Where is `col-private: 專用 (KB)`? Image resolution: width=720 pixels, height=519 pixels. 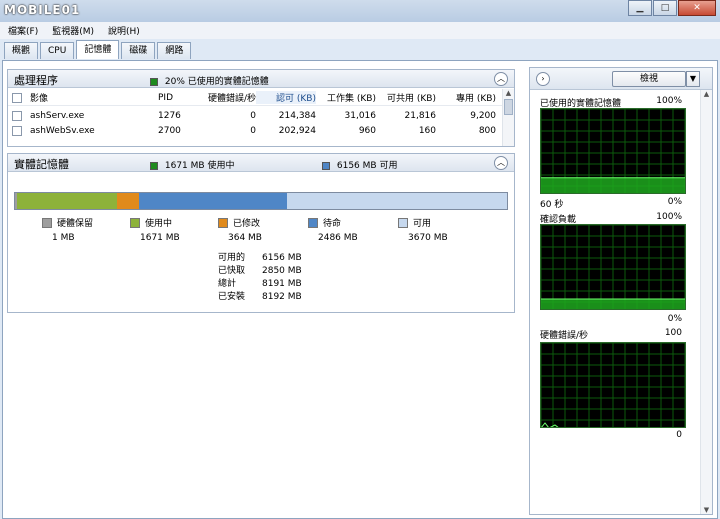 col-private: 專用 (KB) is located at coordinates (466, 97).